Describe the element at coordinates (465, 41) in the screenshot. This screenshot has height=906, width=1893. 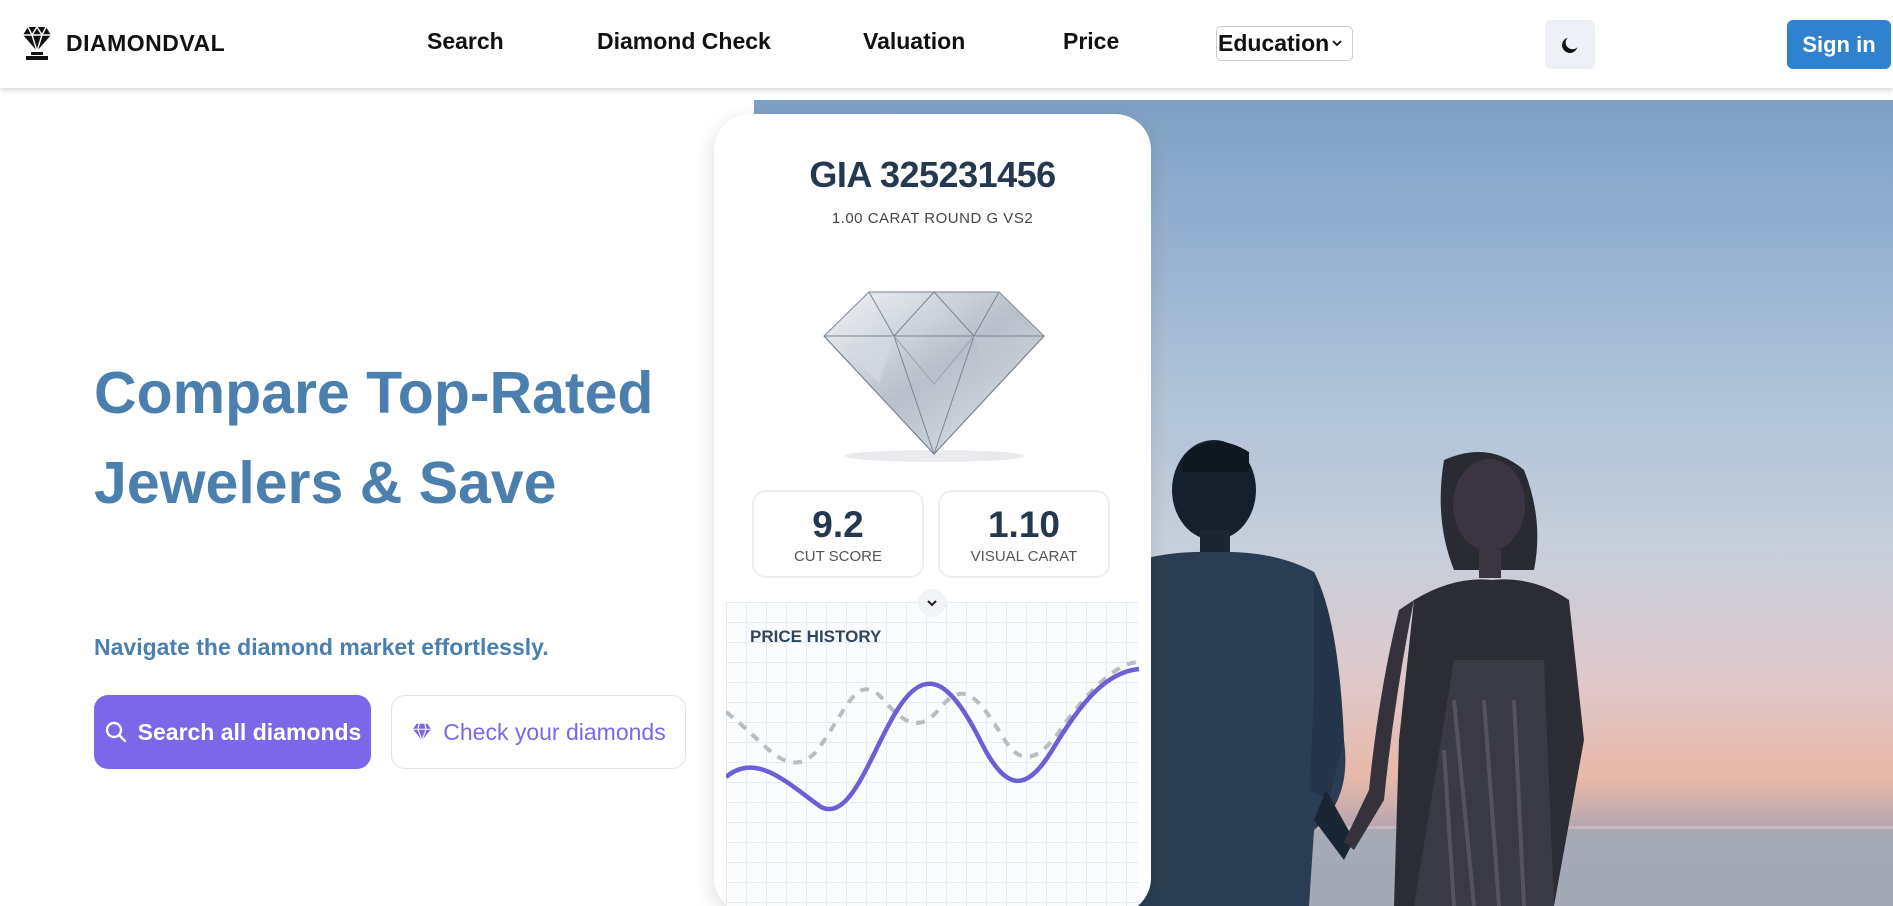
I see `nav-search: Search` at that location.